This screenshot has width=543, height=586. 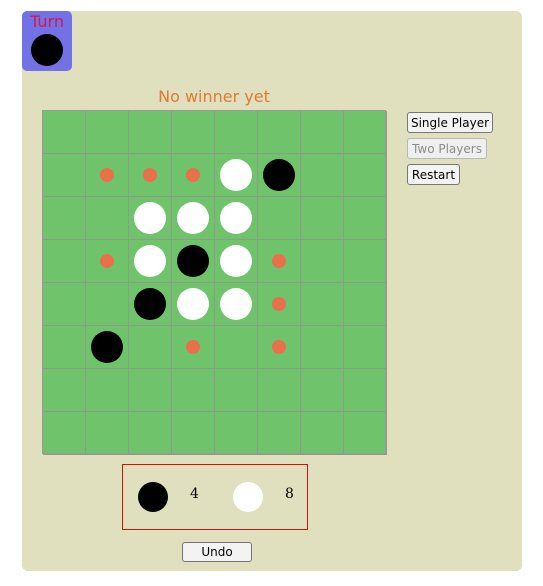 What do you see at coordinates (447, 148) in the screenshot?
I see `two-players-button: Two Players` at bounding box center [447, 148].